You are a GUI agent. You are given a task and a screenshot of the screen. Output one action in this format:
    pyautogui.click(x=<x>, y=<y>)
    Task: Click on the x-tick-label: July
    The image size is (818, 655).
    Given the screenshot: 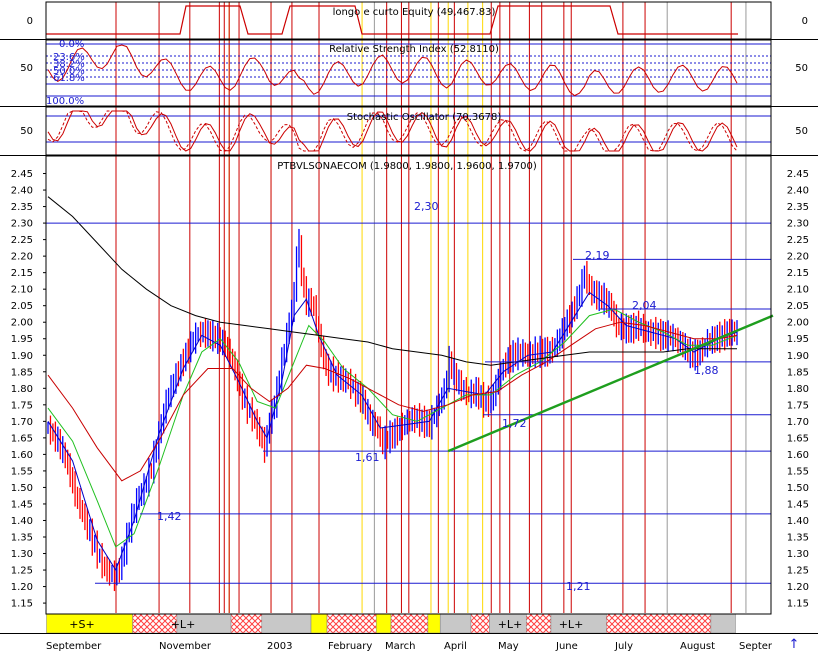 What is the action you would take?
    pyautogui.click(x=623, y=646)
    